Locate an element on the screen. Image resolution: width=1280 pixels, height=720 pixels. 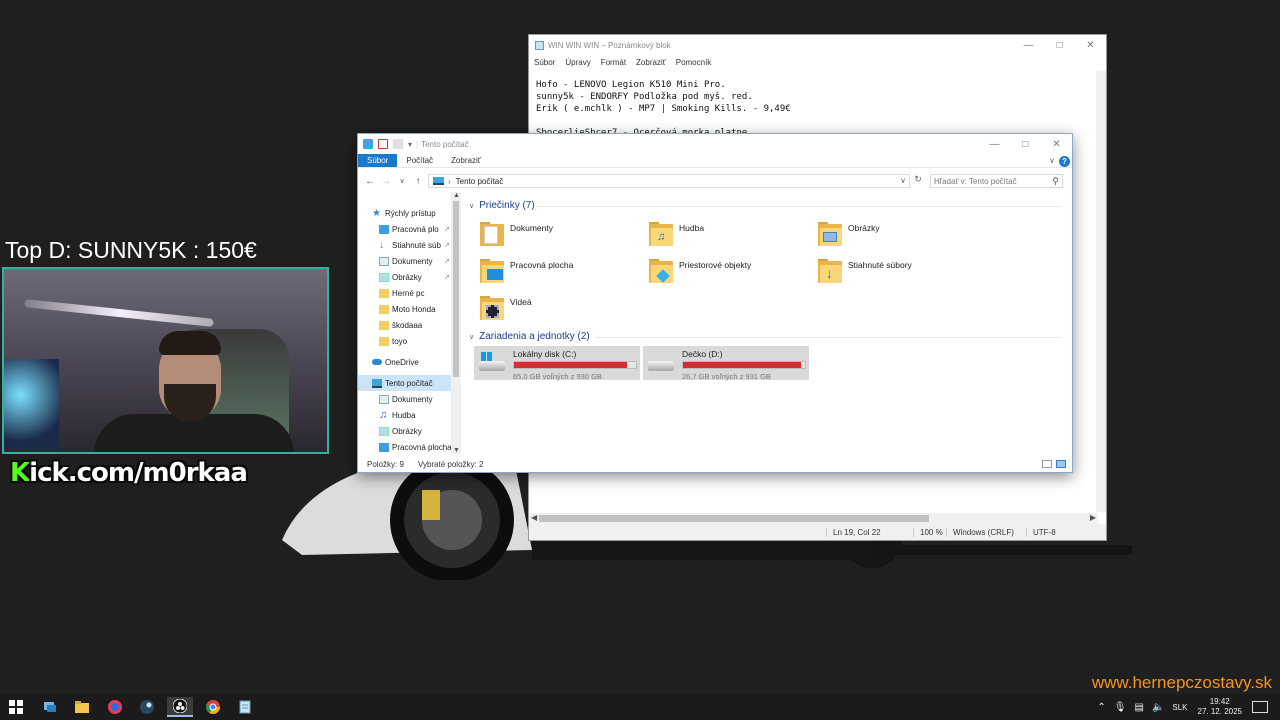
help-icon: ? is located at coordinates (1064, 161).